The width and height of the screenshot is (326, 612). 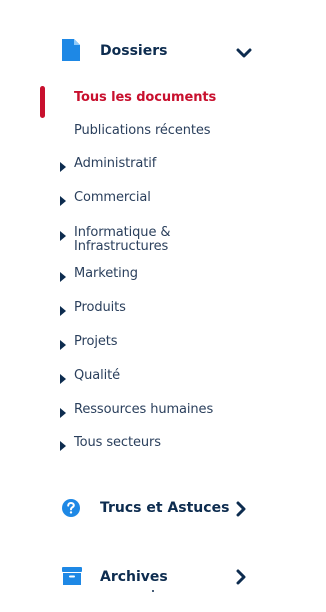 I want to click on chevron-down-icon, so click(x=244, y=54).